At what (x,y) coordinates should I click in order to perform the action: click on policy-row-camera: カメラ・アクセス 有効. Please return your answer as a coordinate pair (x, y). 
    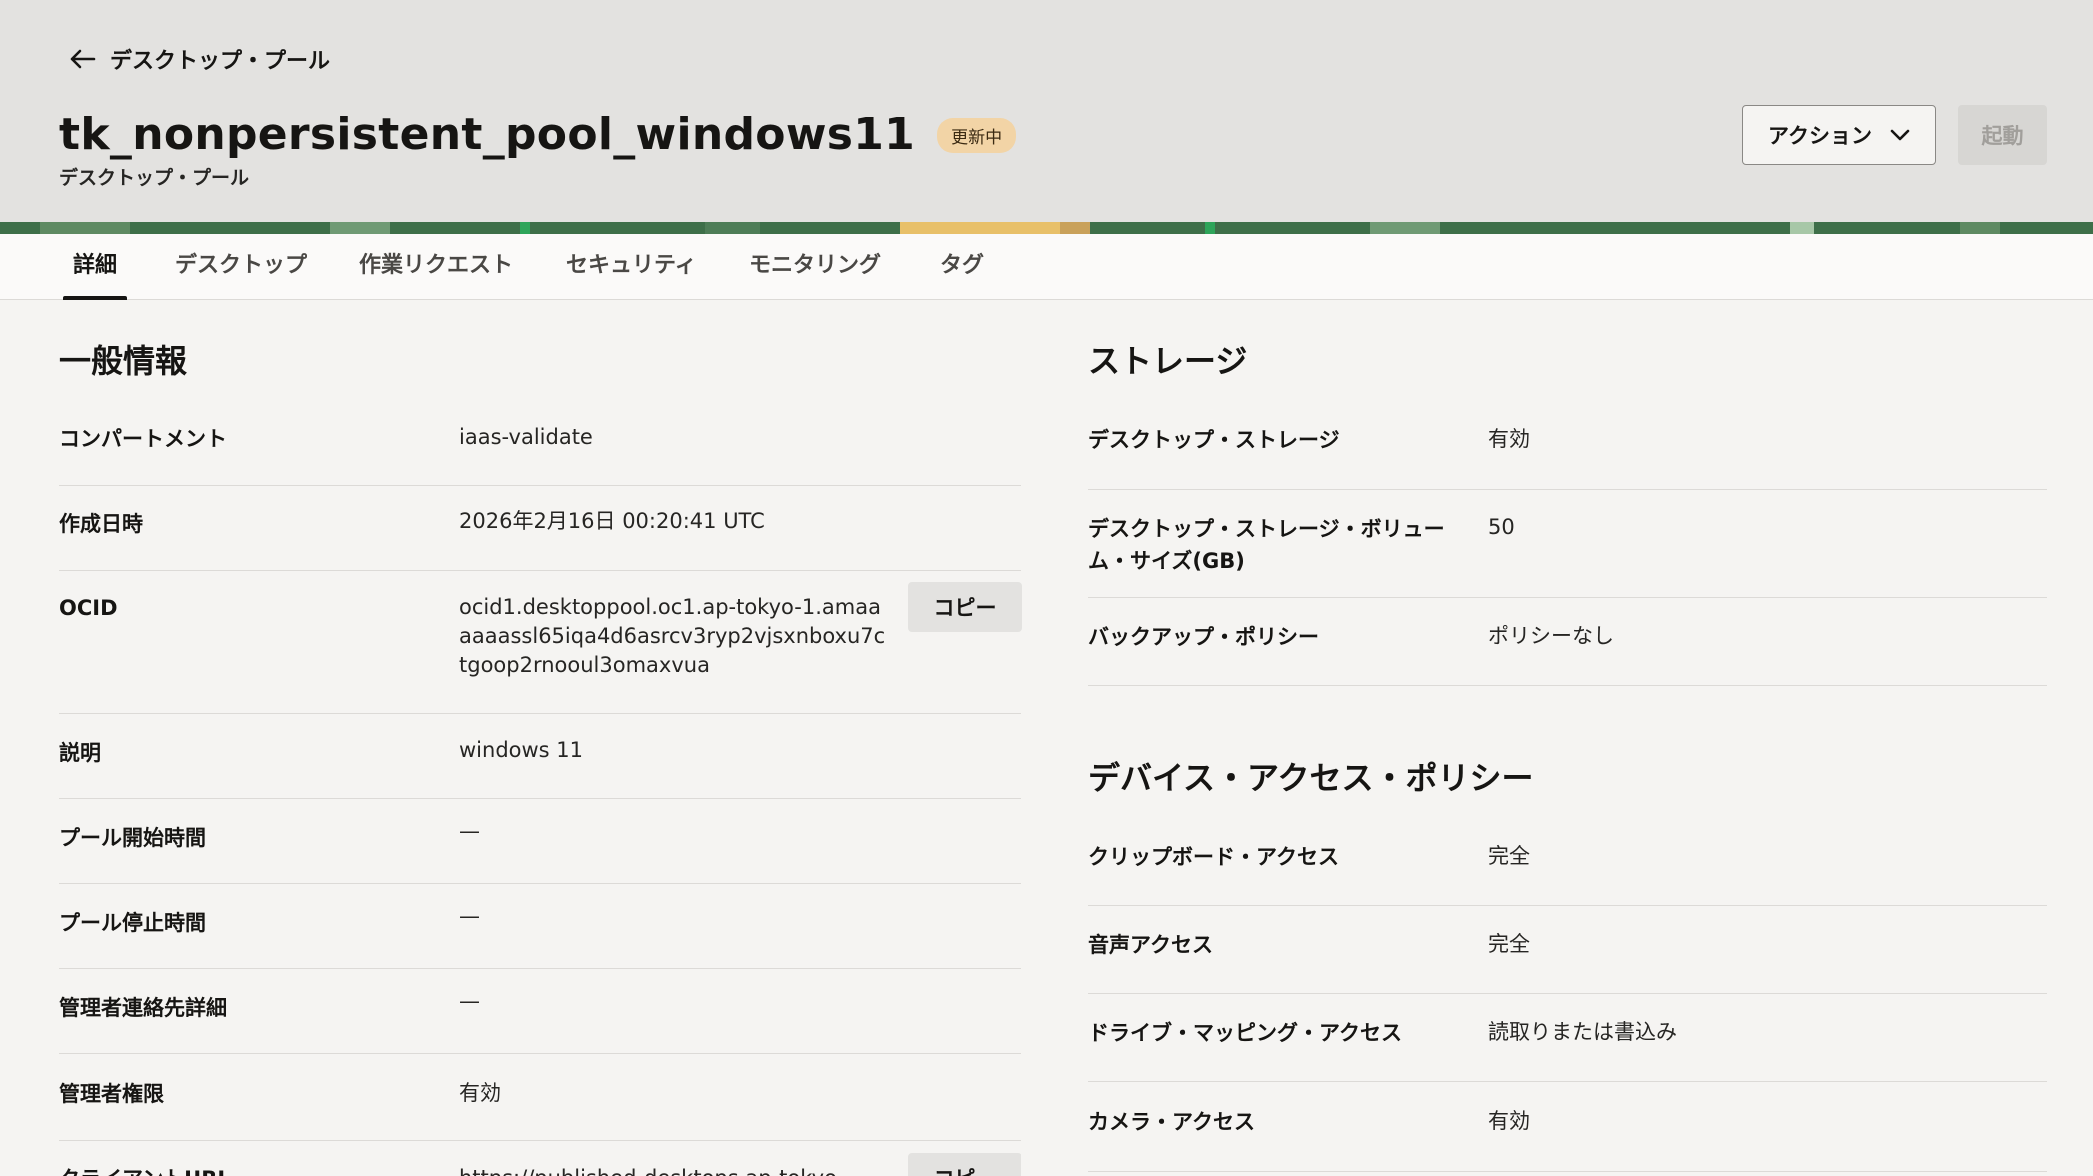
    Looking at the image, I should click on (1567, 1127).